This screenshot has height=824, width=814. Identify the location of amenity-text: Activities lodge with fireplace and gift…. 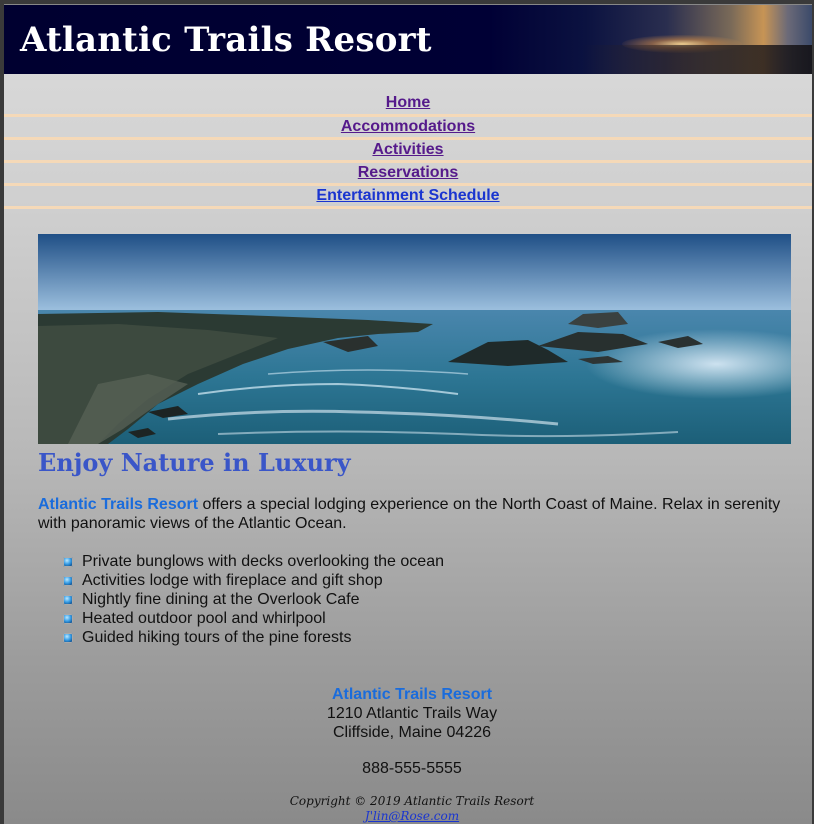
(232, 580).